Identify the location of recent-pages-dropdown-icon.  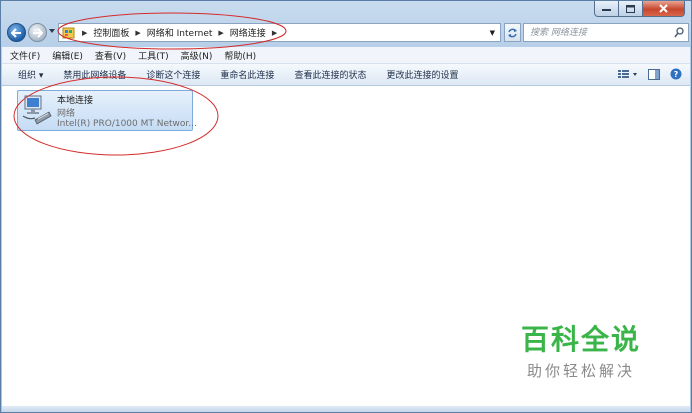
(52, 31).